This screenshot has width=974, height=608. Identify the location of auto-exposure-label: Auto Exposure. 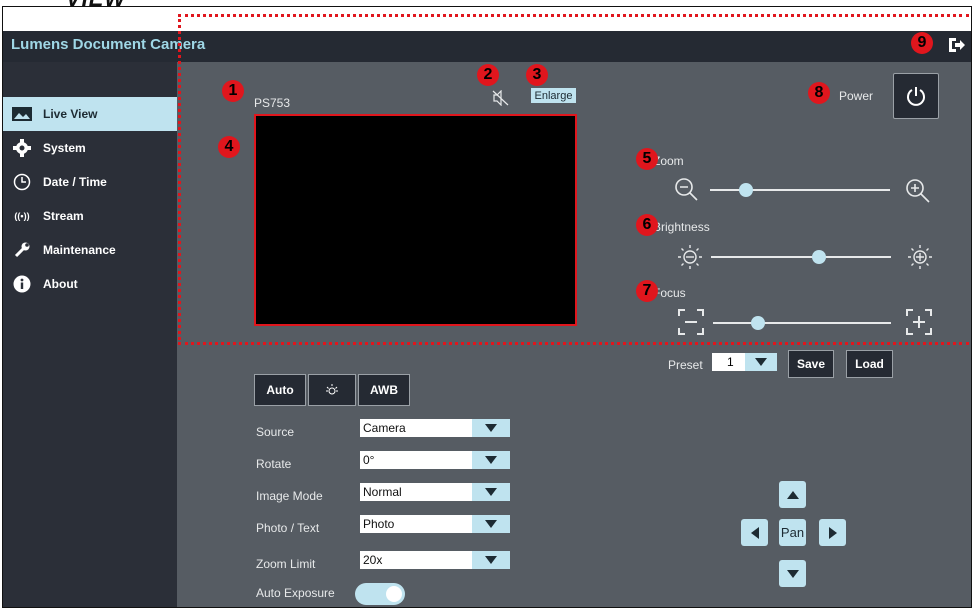
(295, 593).